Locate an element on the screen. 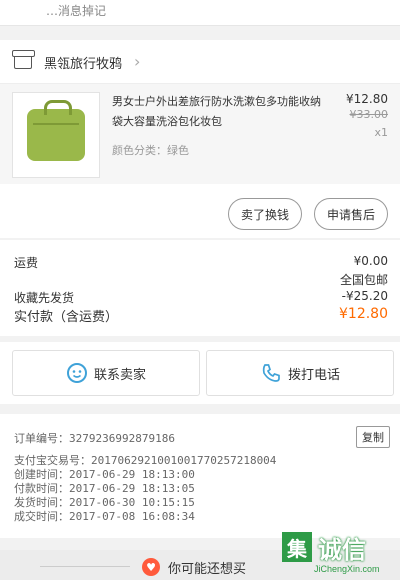  store-icon is located at coordinates (23, 59).